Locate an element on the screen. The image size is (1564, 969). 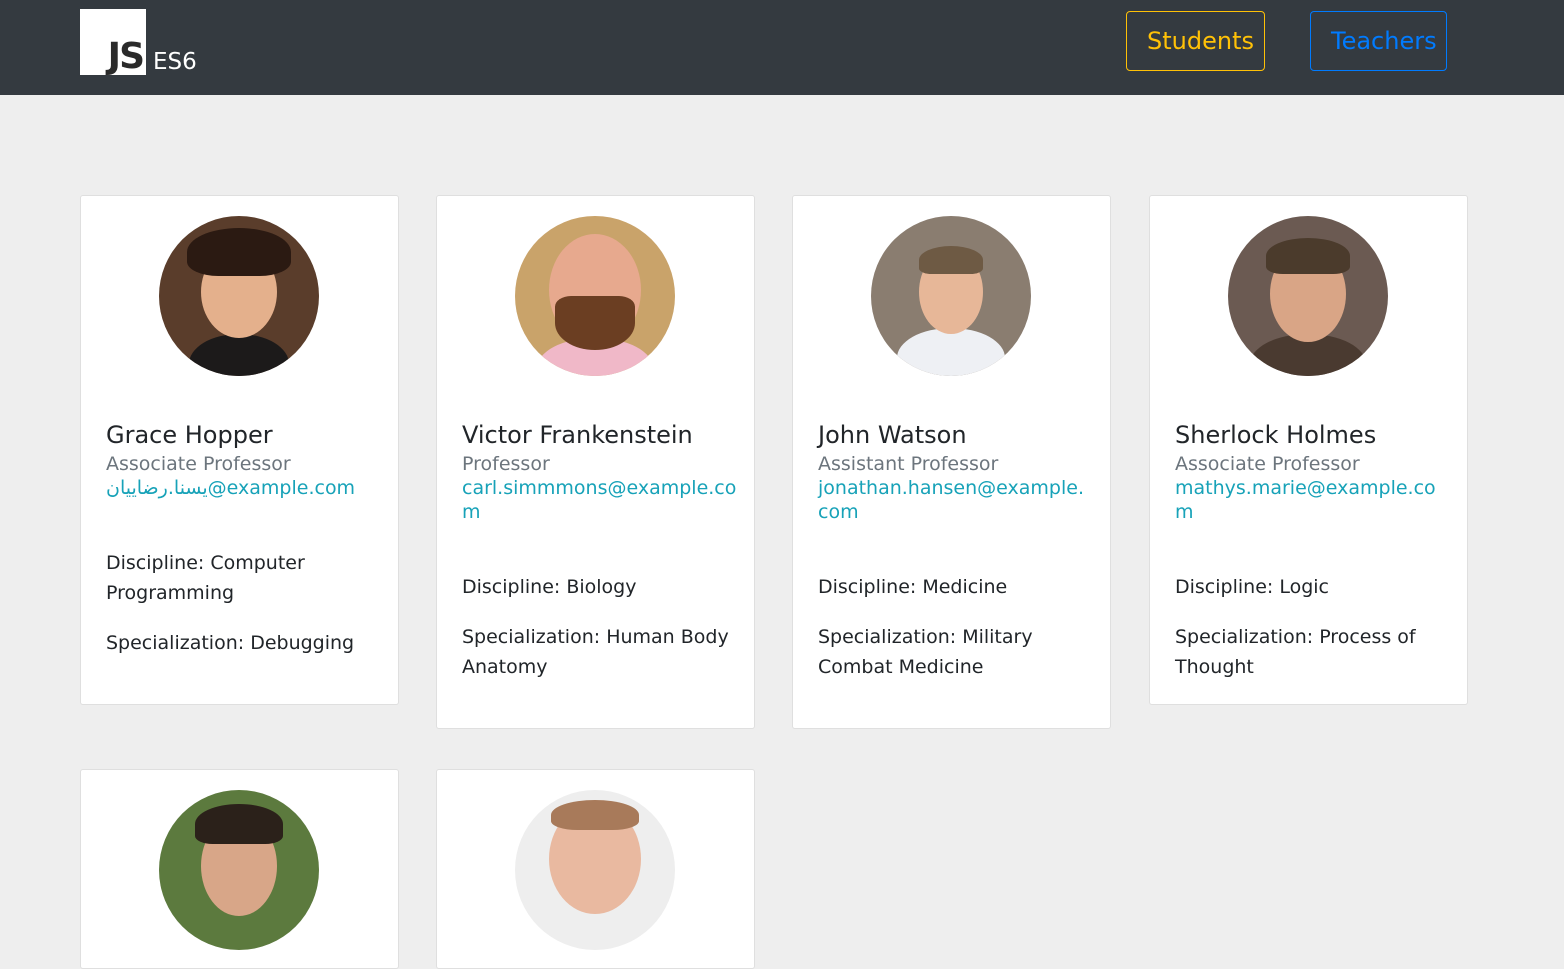
teacher-discipline: Discipline: Medicine is located at coordinates (913, 587).